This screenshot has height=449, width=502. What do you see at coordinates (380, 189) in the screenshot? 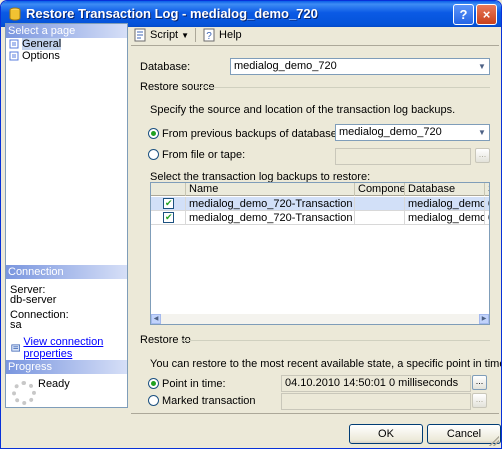
I see `grid-header-component: Component` at bounding box center [380, 189].